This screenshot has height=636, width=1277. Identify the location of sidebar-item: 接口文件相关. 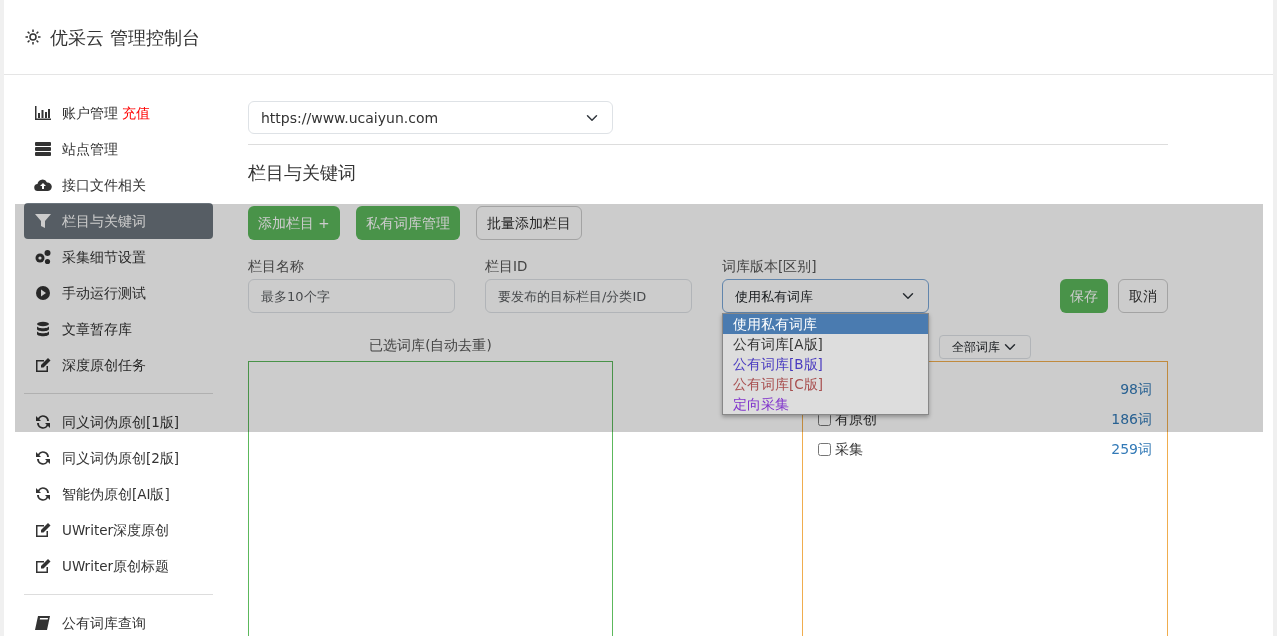
(118, 185).